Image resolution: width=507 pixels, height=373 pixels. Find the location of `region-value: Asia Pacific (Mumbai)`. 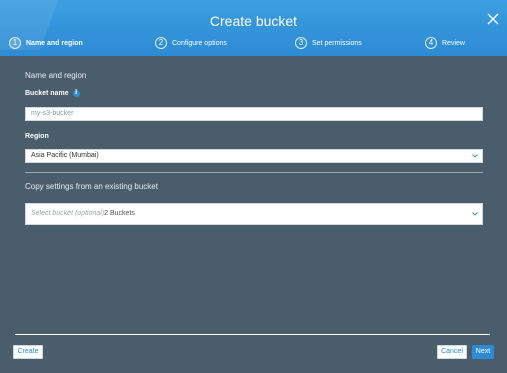

region-value: Asia Pacific (Mumbai) is located at coordinates (65, 155).